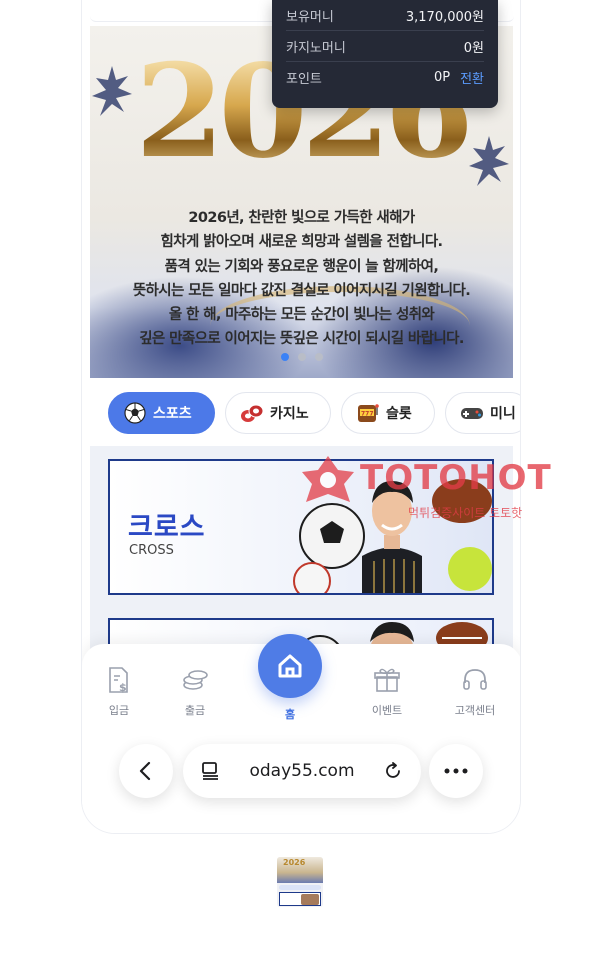 The height and width of the screenshot is (973, 600). I want to click on balance-label: 카지노머니, so click(316, 48).